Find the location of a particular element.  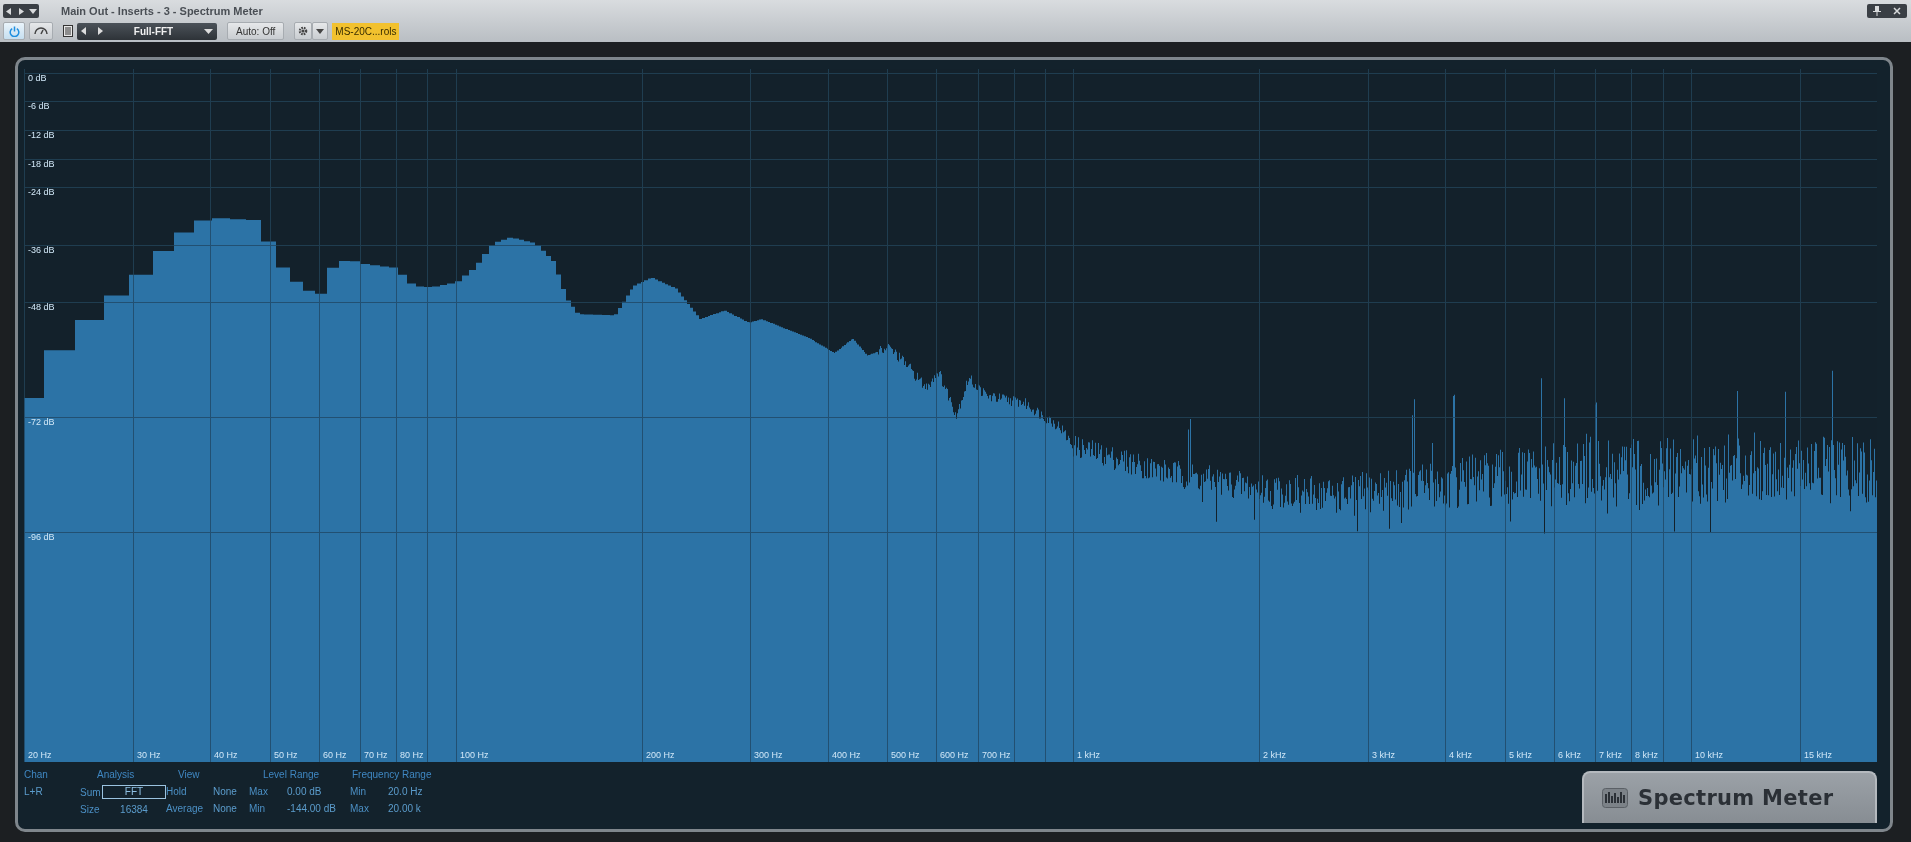

logo-text: Spectrum Meter is located at coordinates (1736, 798).